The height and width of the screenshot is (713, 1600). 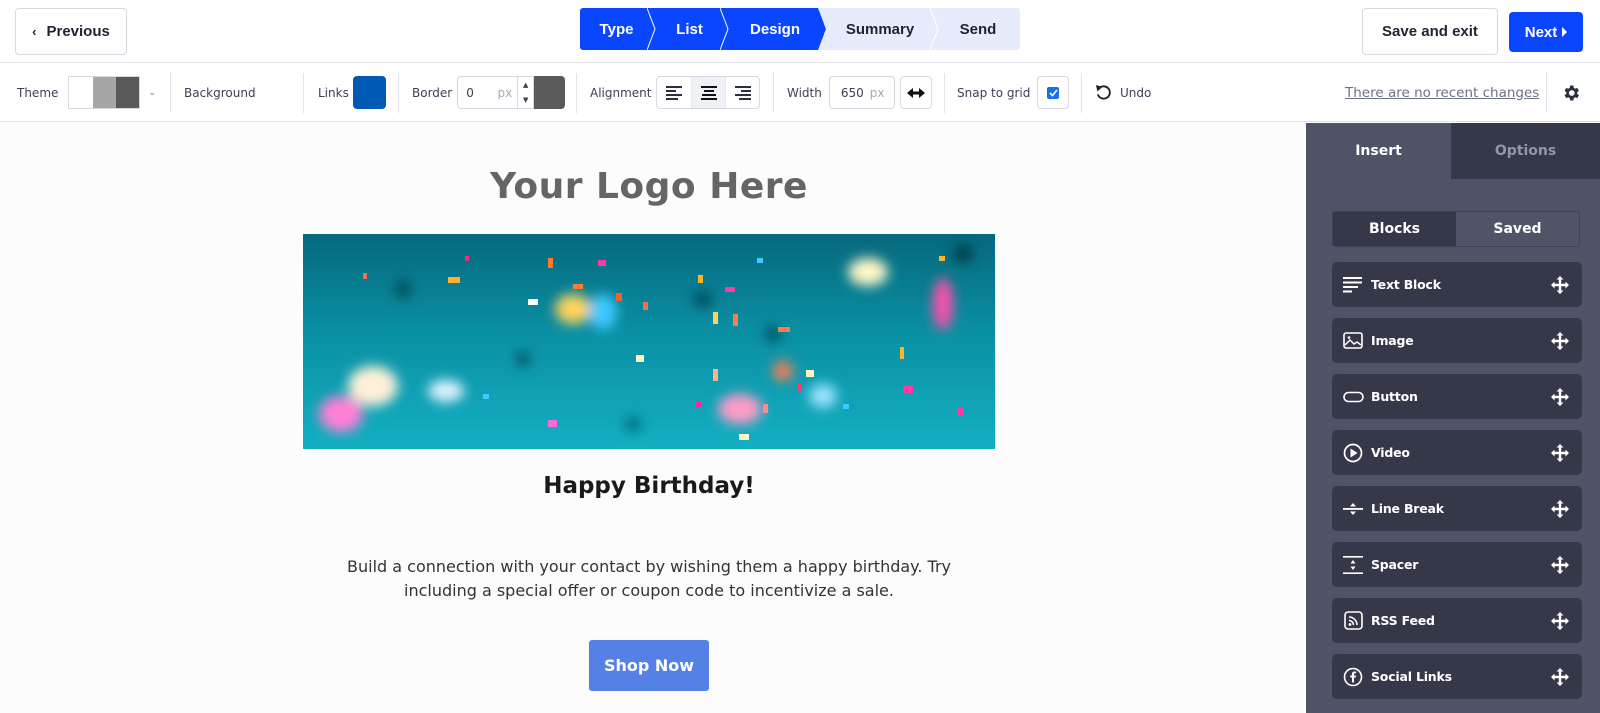 I want to click on snap-control: Snap to grid, so click(x=1013, y=92).